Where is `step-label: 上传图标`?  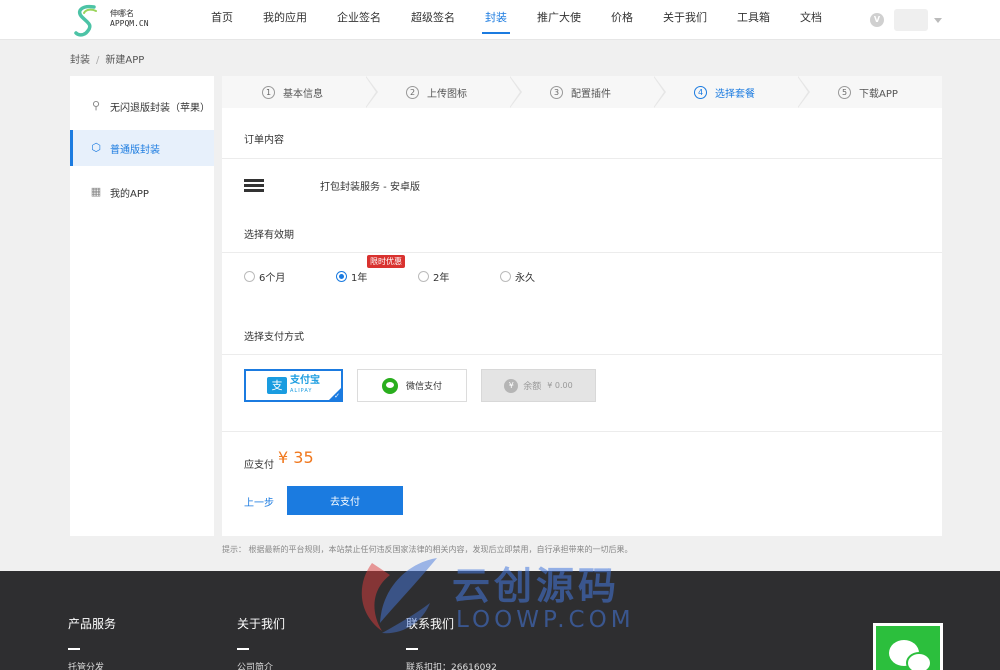
step-label: 上传图标 is located at coordinates (447, 94).